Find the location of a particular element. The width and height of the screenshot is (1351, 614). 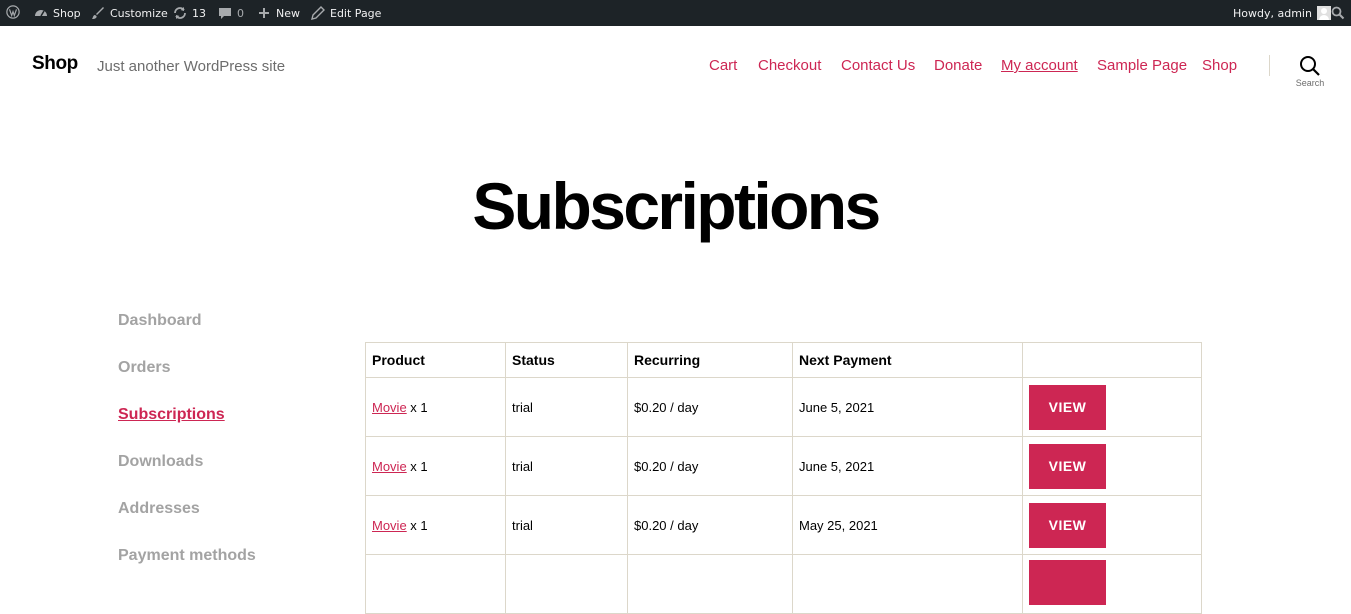

wordpress-logo-menu is located at coordinates (14, 13).